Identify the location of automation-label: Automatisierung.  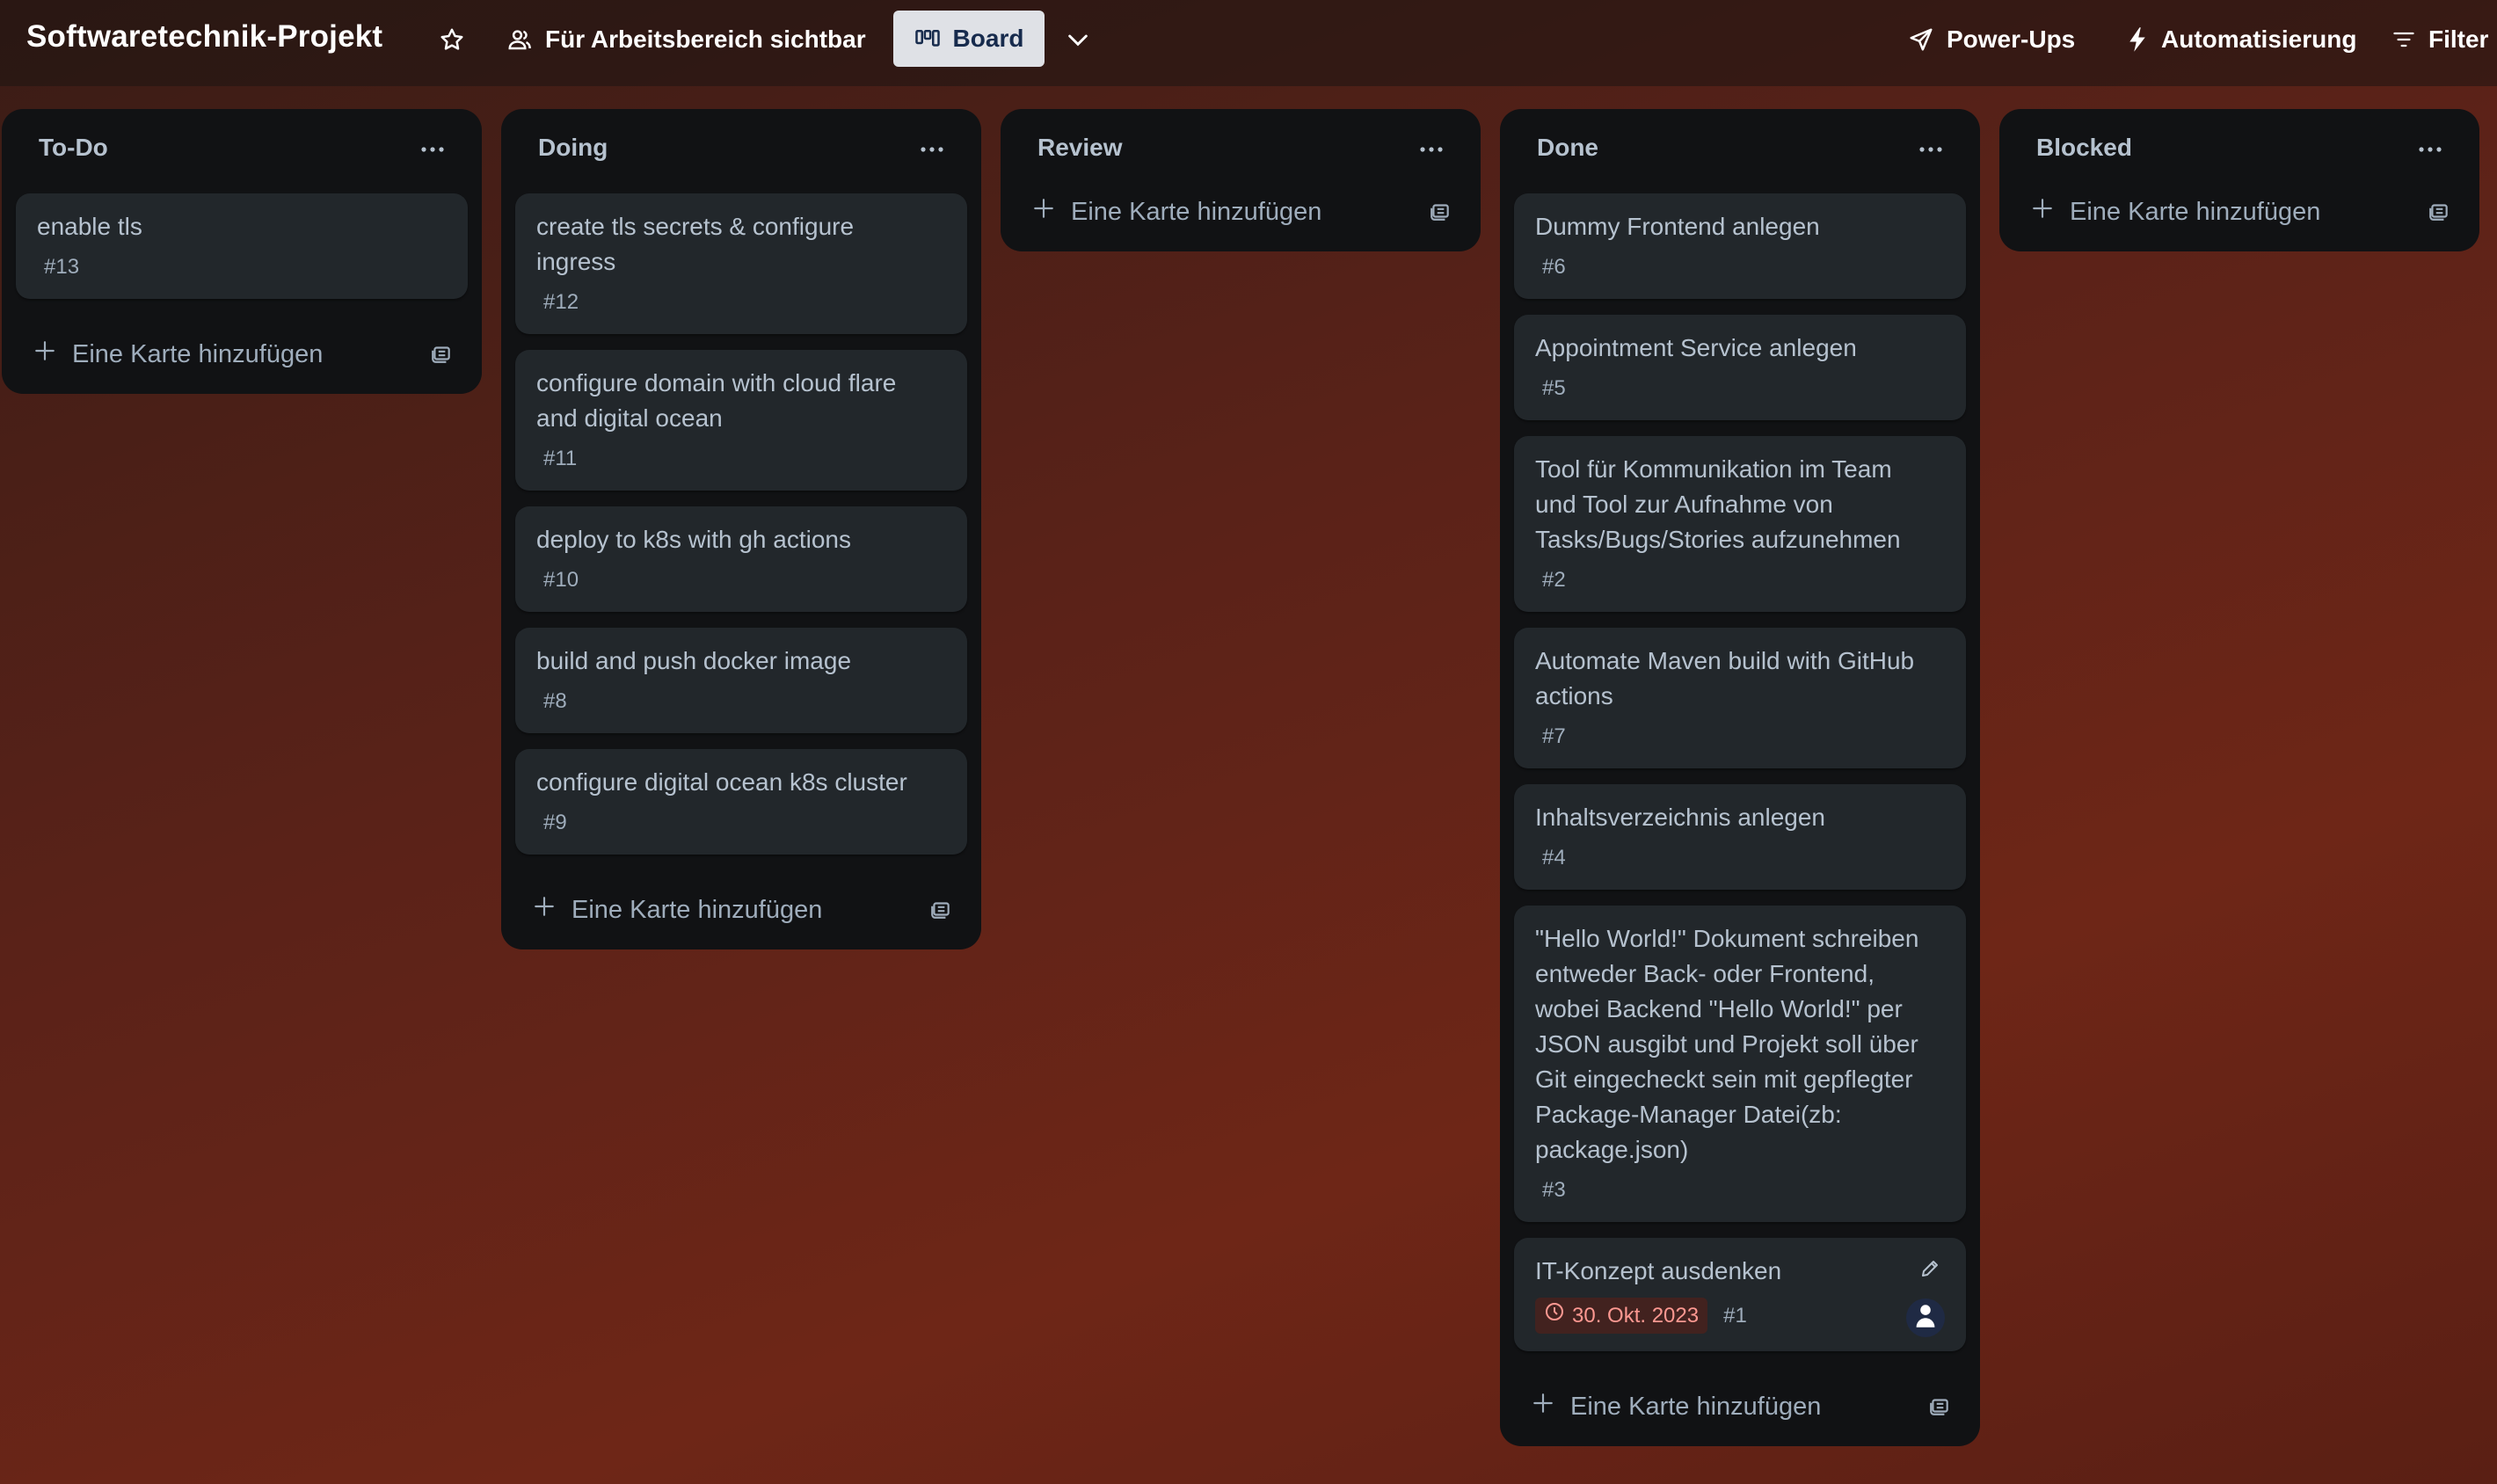
(2259, 39).